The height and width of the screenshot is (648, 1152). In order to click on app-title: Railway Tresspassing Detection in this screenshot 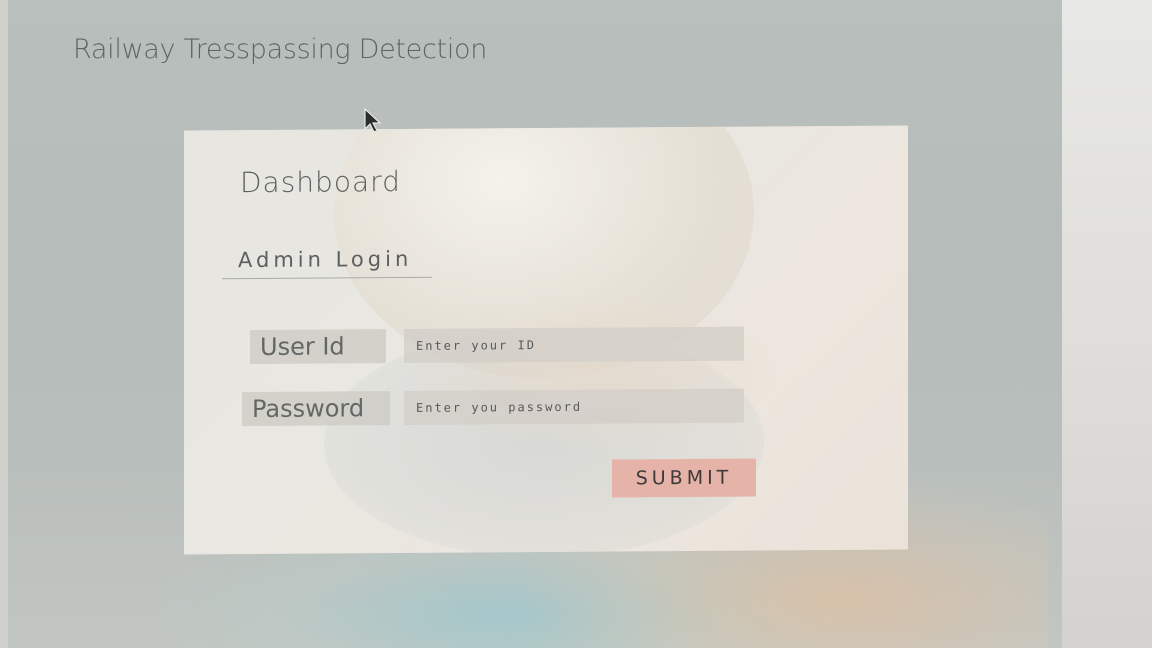, I will do `click(280, 49)`.